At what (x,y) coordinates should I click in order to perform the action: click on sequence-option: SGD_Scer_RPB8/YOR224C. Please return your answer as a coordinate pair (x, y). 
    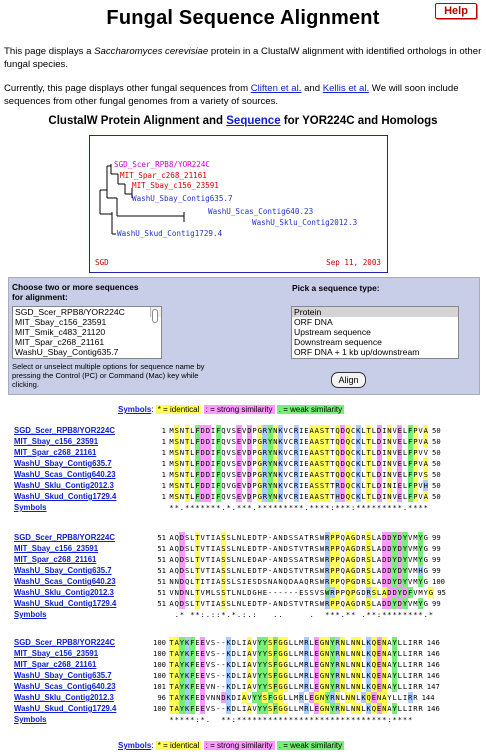
    Looking at the image, I should click on (87, 312).